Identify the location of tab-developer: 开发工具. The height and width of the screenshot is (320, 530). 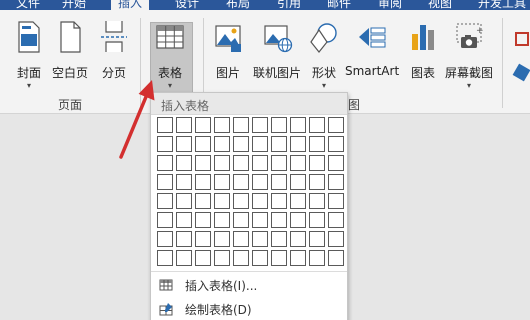
(502, 5).